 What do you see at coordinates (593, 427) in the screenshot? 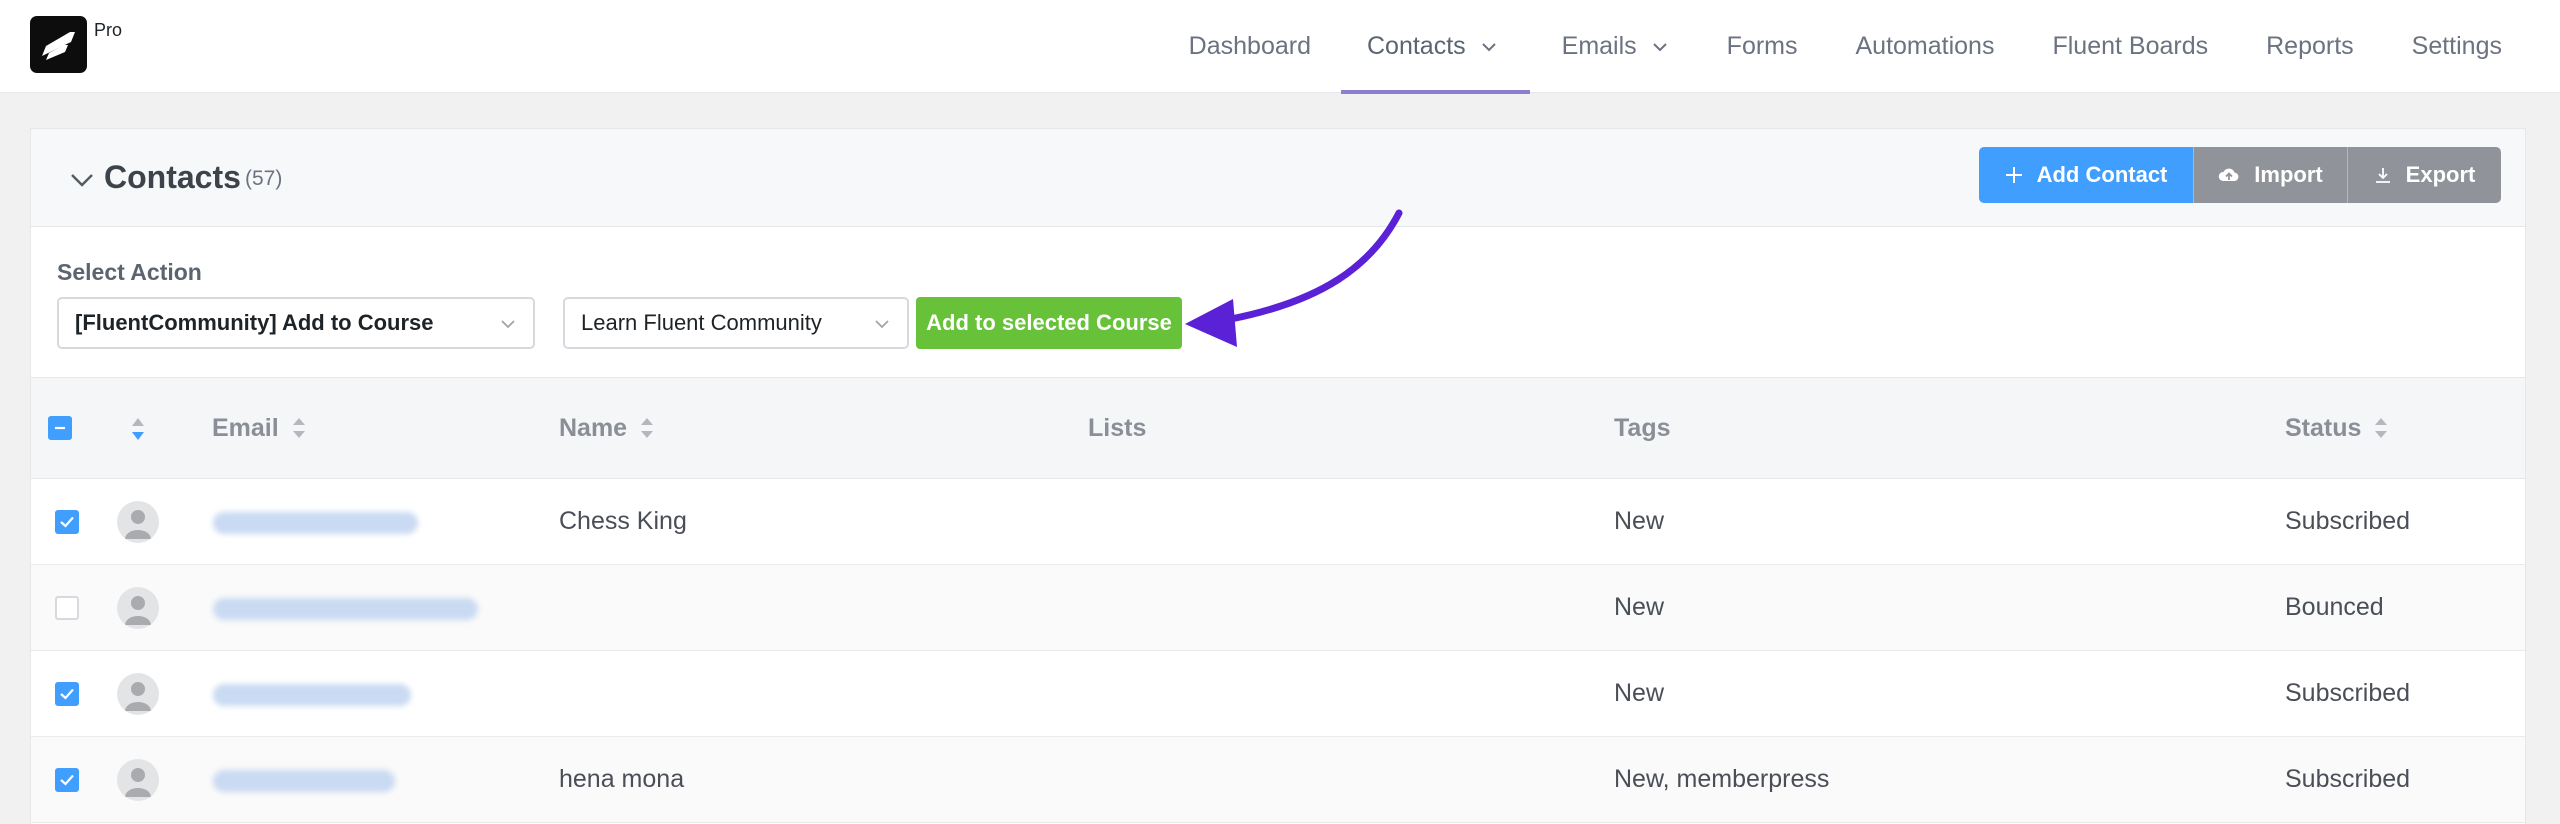
I see `column-name-label: Name` at bounding box center [593, 427].